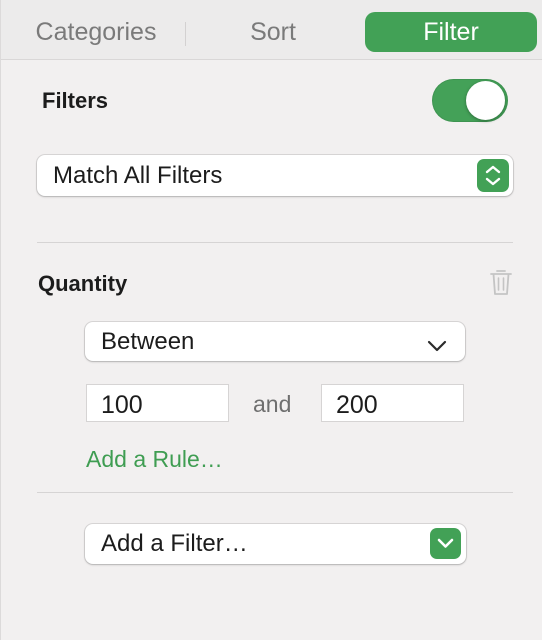  I want to click on rule-field-label: Quantity, so click(83, 283).